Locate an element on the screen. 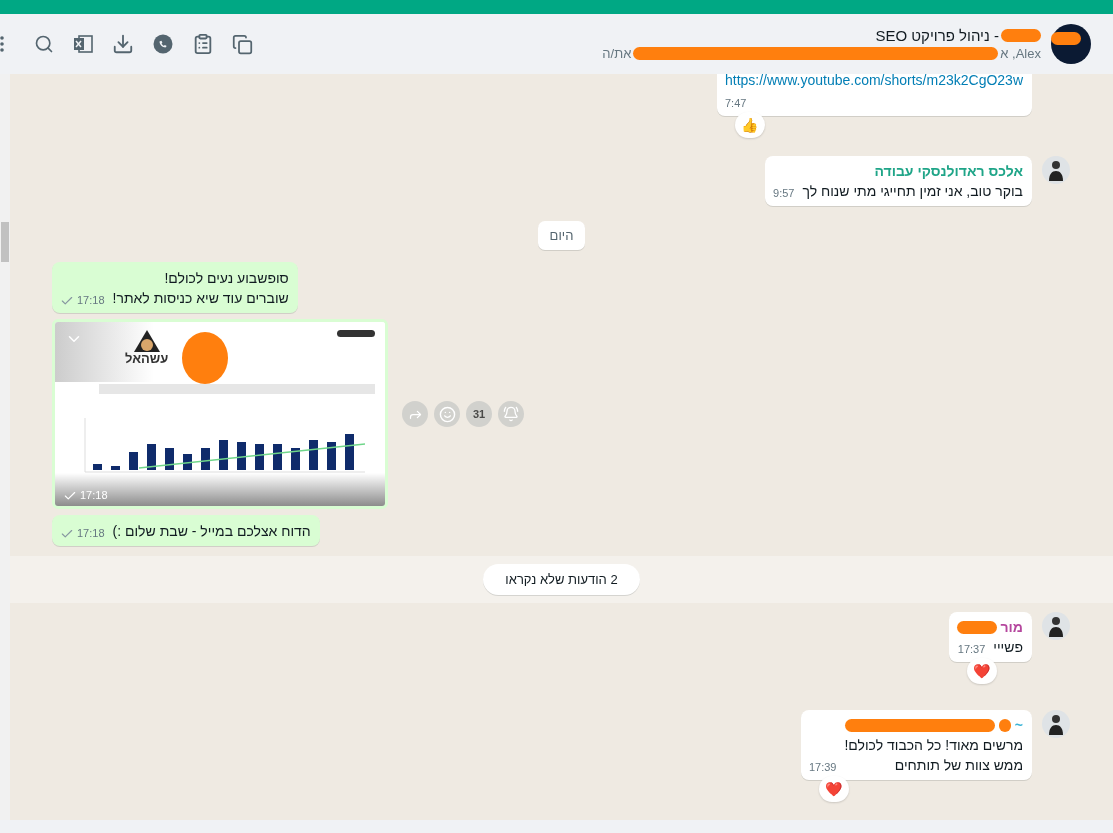 This screenshot has height=833, width=1113. message-link: https://www.youtube.com/shorts/m23k2CgO23w is located at coordinates (873, 82).